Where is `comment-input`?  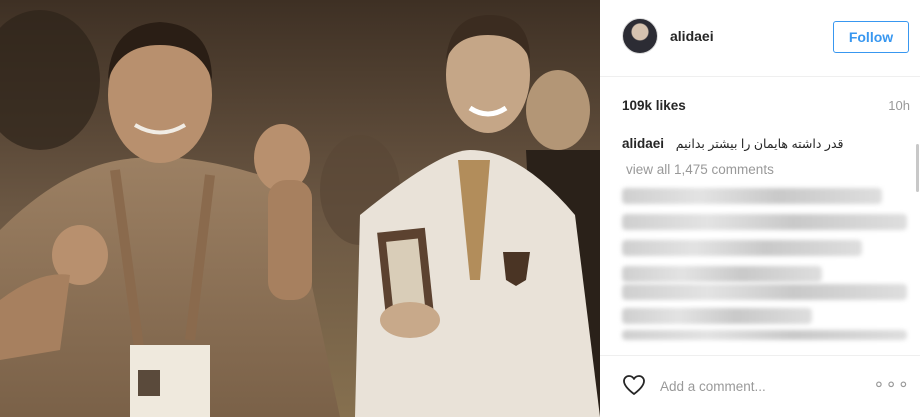 comment-input is located at coordinates (760, 386).